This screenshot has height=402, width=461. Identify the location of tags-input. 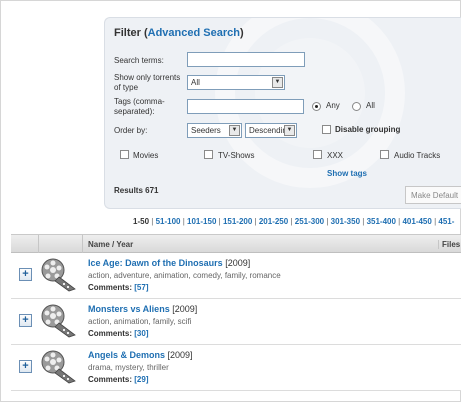
(245, 106).